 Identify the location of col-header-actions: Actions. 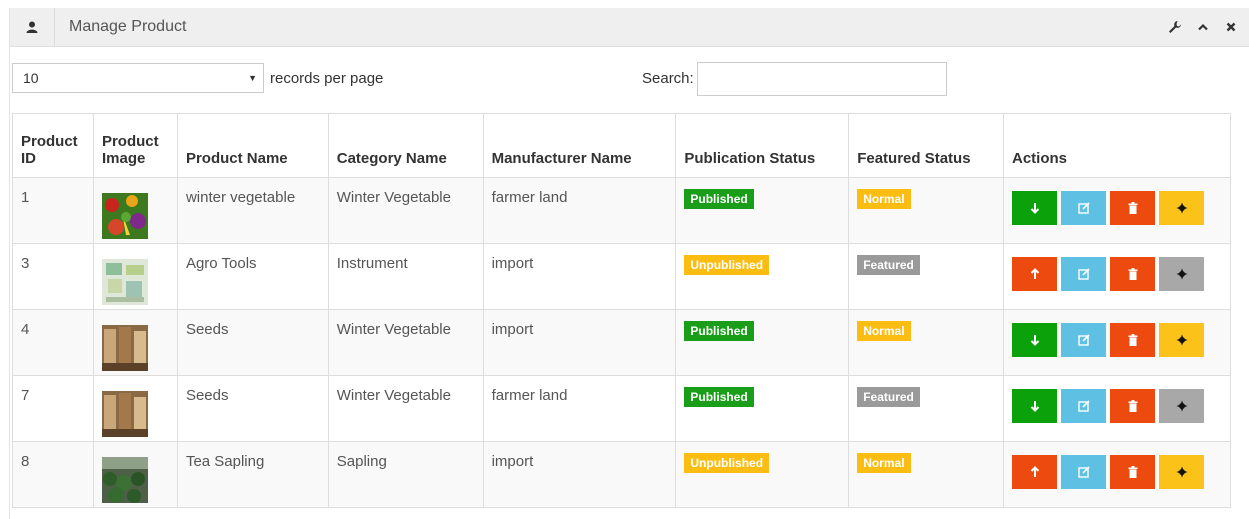
(1117, 145).